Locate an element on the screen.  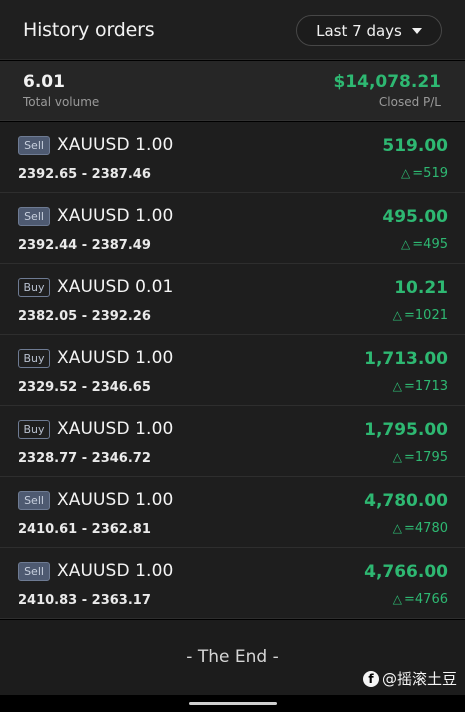
app-header: History orders Last 7 days is located at coordinates (232, 30).